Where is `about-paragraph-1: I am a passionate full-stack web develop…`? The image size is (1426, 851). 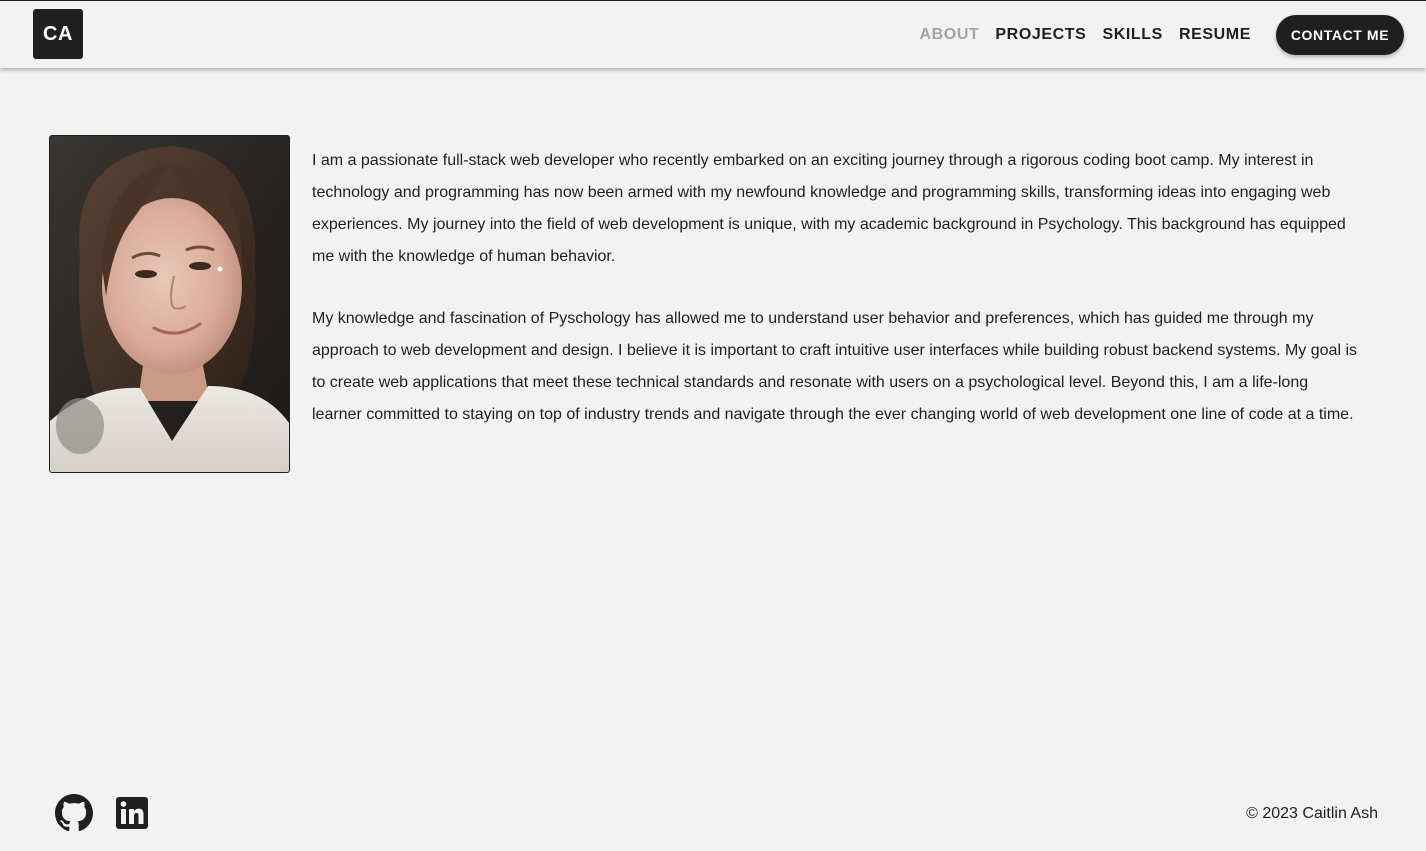 about-paragraph-1: I am a passionate full-stack web develop… is located at coordinates (829, 208).